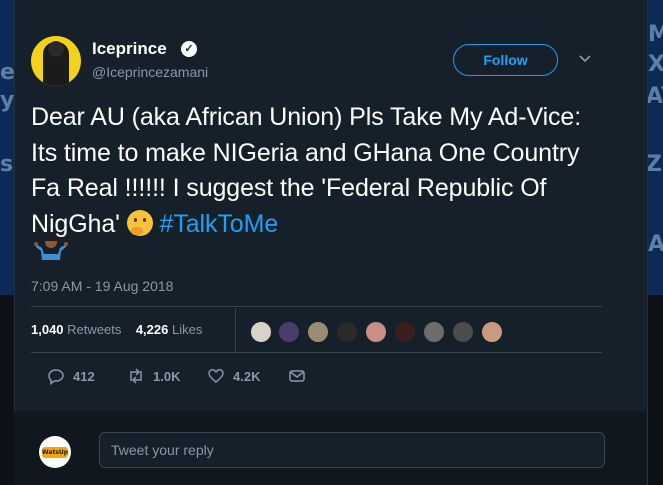  What do you see at coordinates (150, 72) in the screenshot?
I see `author-handle: @Iceprincezamani` at bounding box center [150, 72].